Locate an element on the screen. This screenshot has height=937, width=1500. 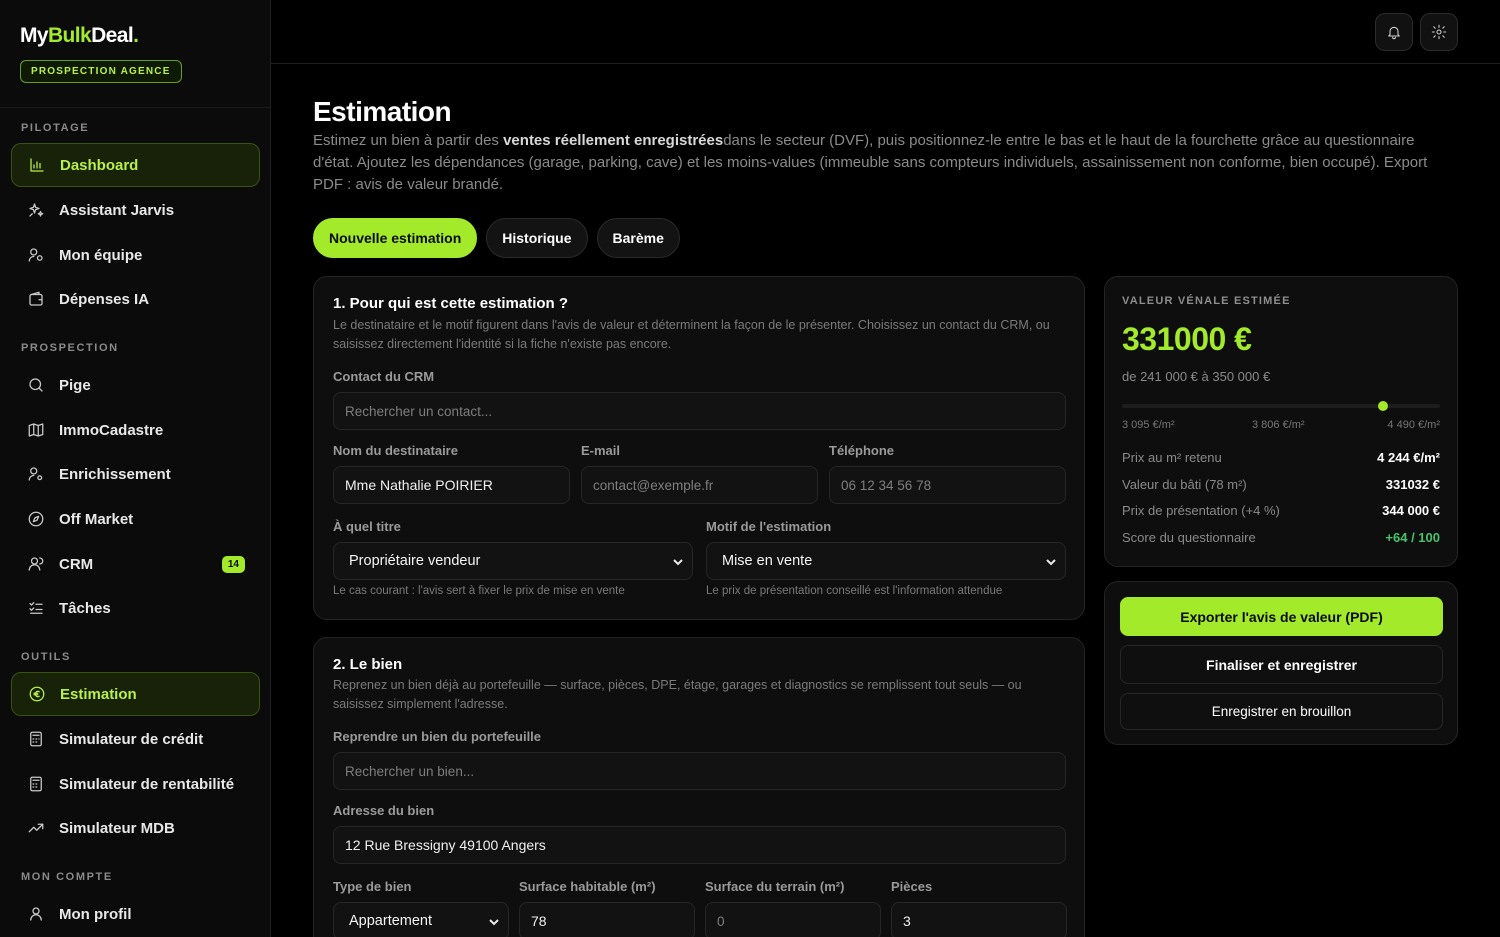
sidebar-item-mon-profil: Mon profil is located at coordinates (135, 914).